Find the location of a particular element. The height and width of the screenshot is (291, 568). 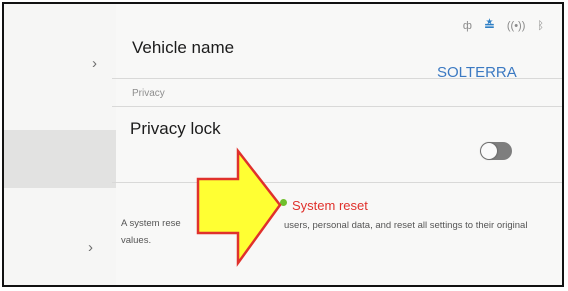

vehicle-name-value: SOLTERRA is located at coordinates (477, 72).